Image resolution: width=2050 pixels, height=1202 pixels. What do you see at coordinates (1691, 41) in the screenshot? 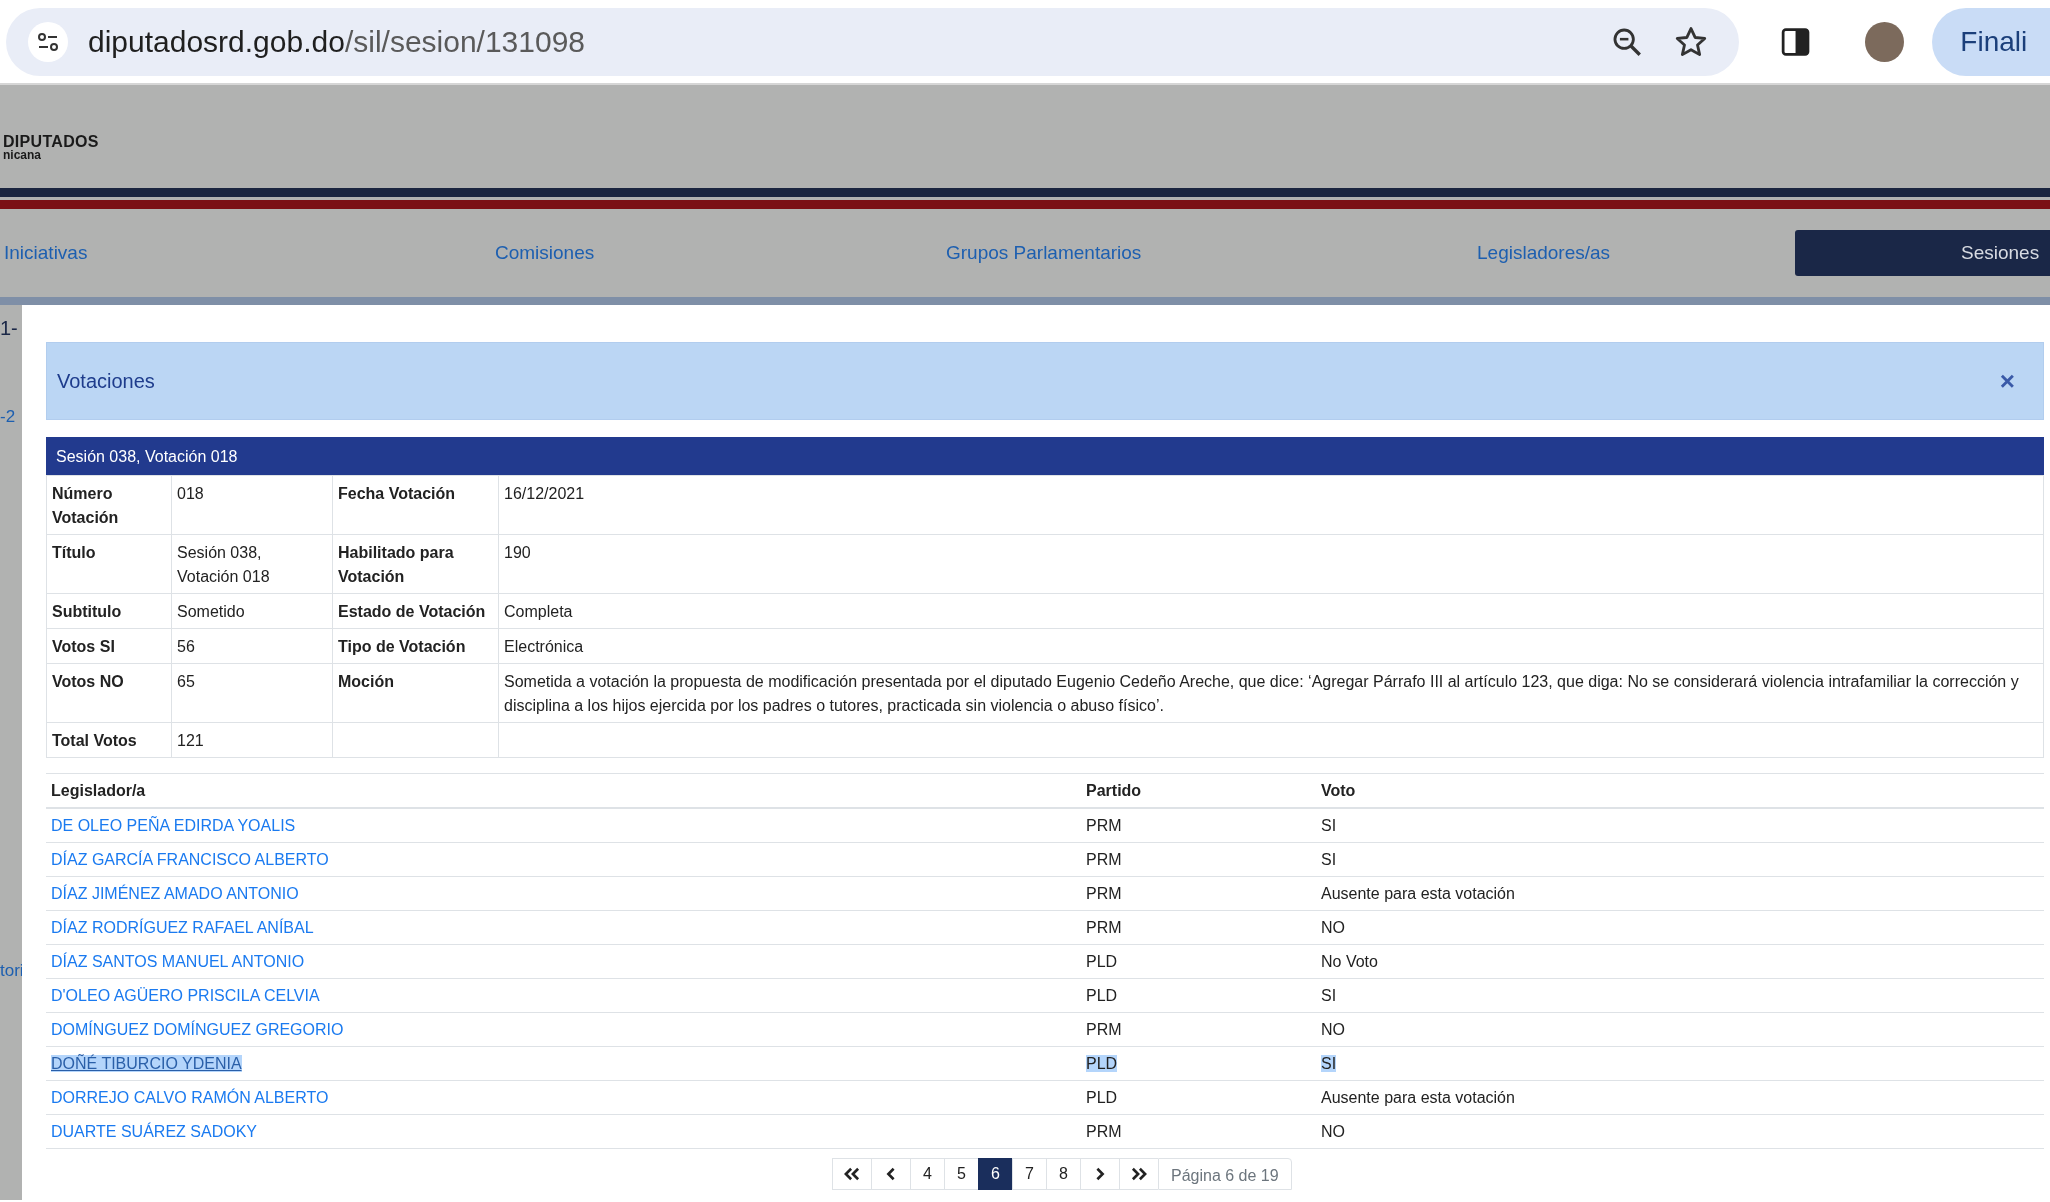
I see `star-icon` at bounding box center [1691, 41].